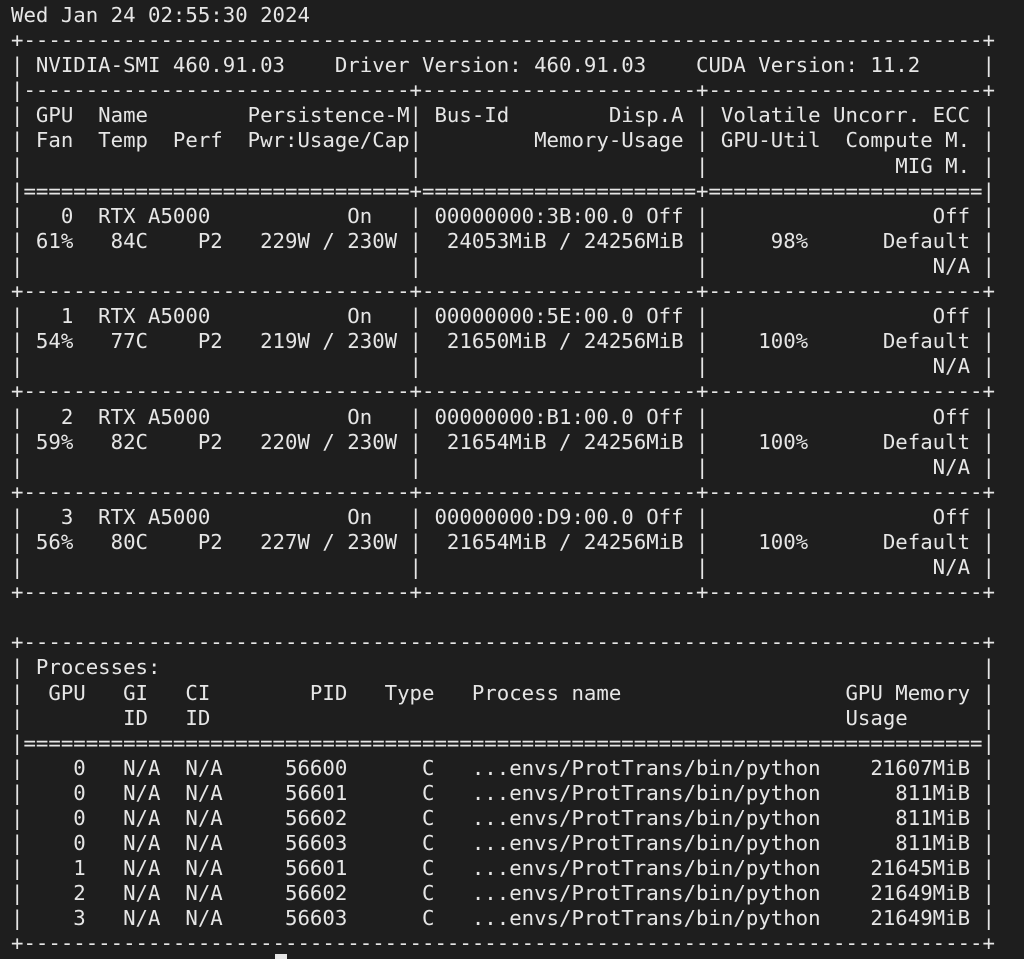 Image resolution: width=1024 pixels, height=959 pixels. I want to click on gpu-0-row-line: | | | N/A |, so click(503, 265).